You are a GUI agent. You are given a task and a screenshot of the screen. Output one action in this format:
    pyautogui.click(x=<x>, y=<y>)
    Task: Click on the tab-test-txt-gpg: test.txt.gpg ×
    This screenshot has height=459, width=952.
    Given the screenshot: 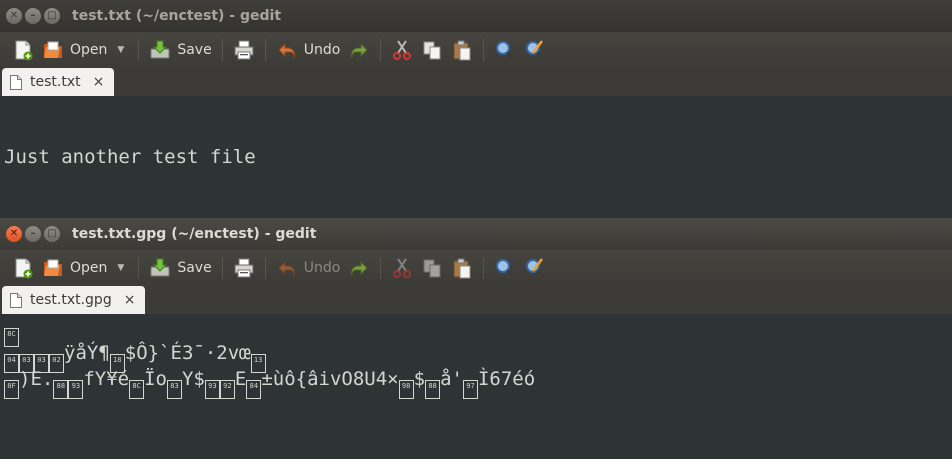 What is the action you would take?
    pyautogui.click(x=74, y=300)
    